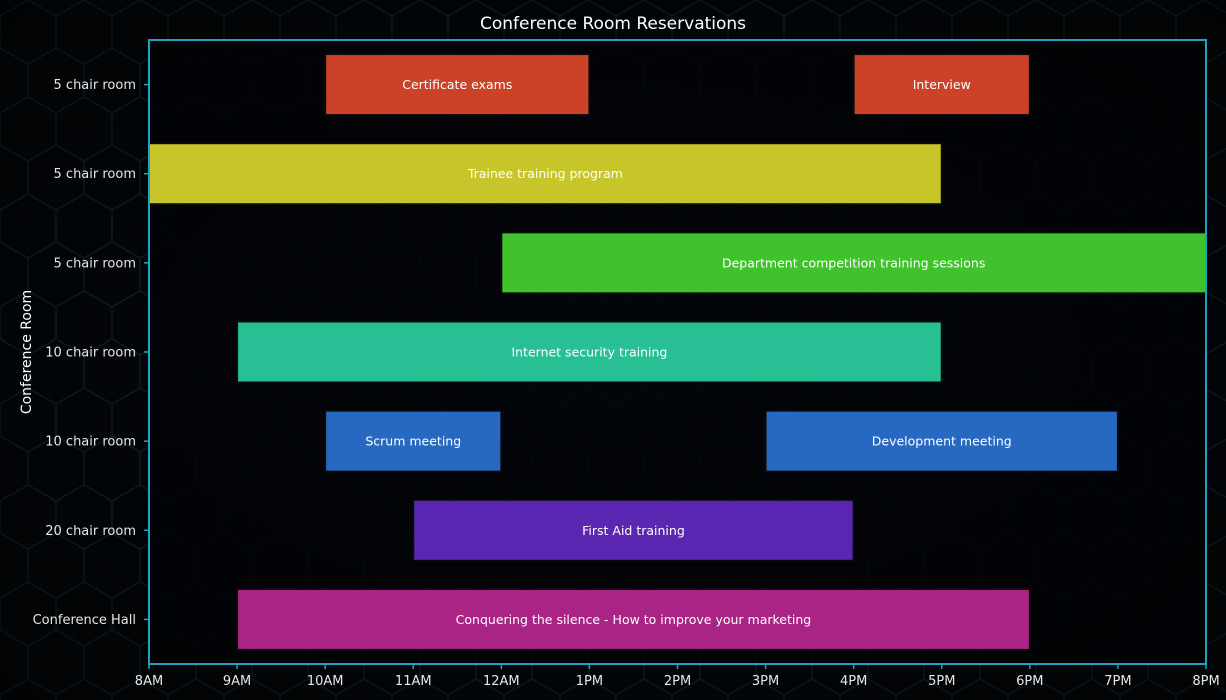 Image resolution: width=1226 pixels, height=700 pixels. I want to click on x-tick-label: 12AM, so click(501, 681).